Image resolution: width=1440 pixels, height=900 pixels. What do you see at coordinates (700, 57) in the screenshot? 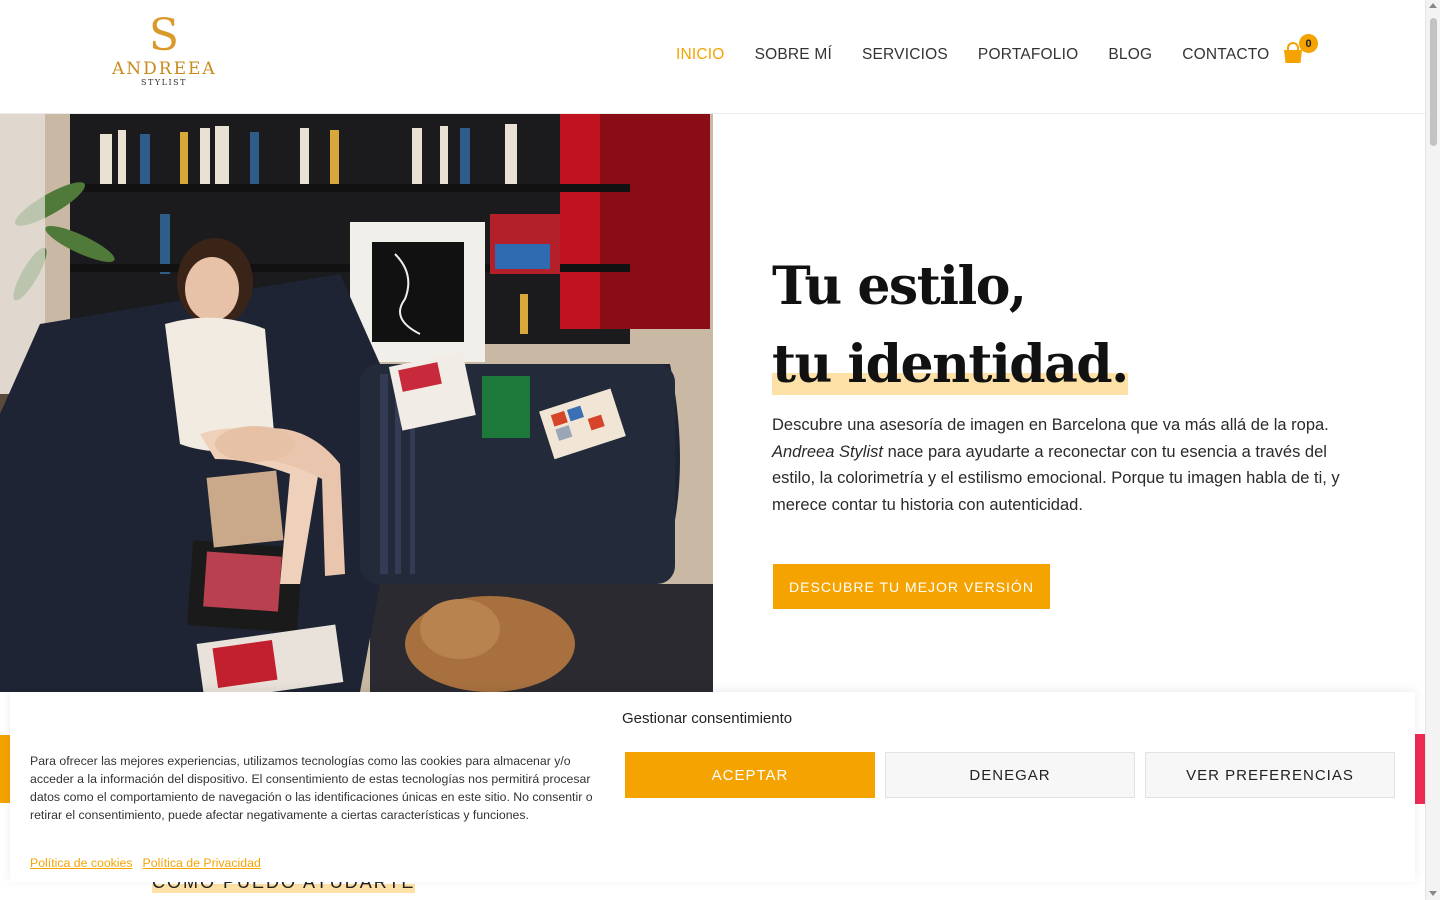
I see `nav-item-inicio: INICIO` at bounding box center [700, 57].